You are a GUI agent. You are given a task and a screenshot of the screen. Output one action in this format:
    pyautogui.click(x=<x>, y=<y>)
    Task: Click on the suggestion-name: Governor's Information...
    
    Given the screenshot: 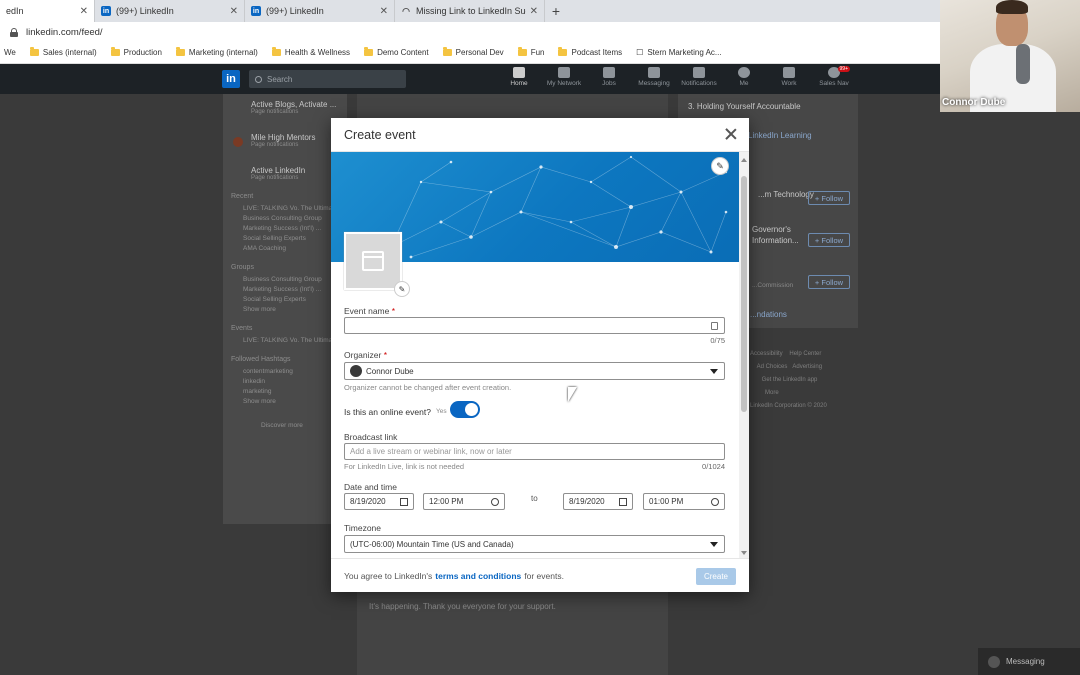 What is the action you would take?
    pyautogui.click(x=775, y=235)
    